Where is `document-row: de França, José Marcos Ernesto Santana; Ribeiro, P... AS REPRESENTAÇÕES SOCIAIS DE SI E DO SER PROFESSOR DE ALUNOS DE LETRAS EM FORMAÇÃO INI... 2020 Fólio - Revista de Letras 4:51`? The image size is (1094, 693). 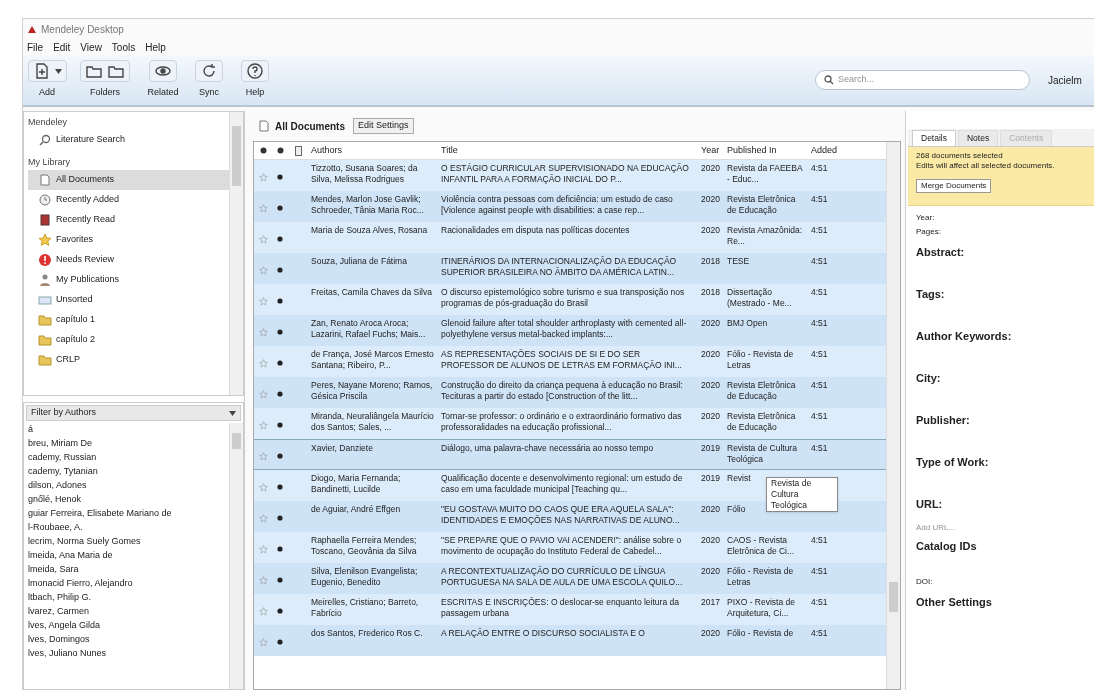 document-row: de França, José Marcos Ernesto Santana; Ribeiro, P... AS REPRESENTAÇÕES SOCIAIS DE SI E DO SER PROFESSOR DE ALUNOS DE LETRAS EM FORMAÇÃO INI... 2020 Fólio - Revista de Letras 4:51 is located at coordinates (570, 361).